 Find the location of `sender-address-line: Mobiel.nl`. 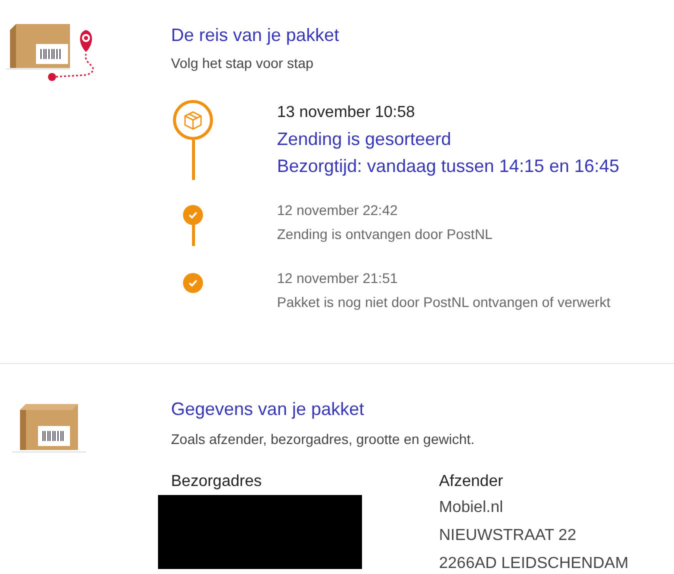

sender-address-line: Mobiel.nl is located at coordinates (471, 508).